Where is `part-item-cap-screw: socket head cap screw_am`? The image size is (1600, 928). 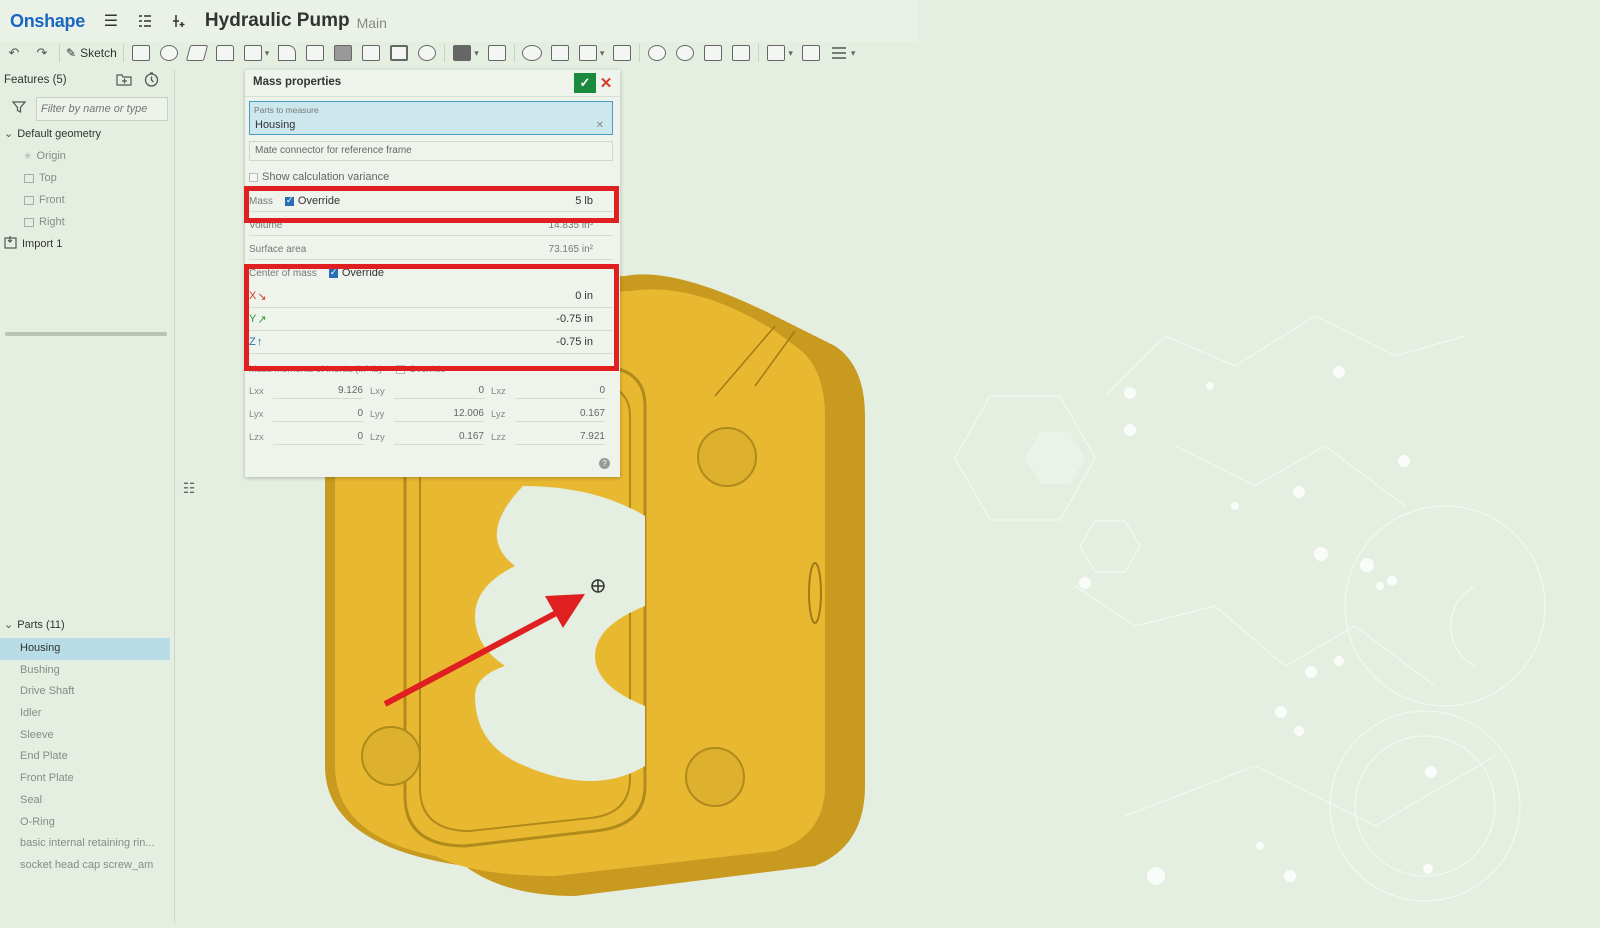
part-item-cap-screw: socket head cap screw_am is located at coordinates (85, 866).